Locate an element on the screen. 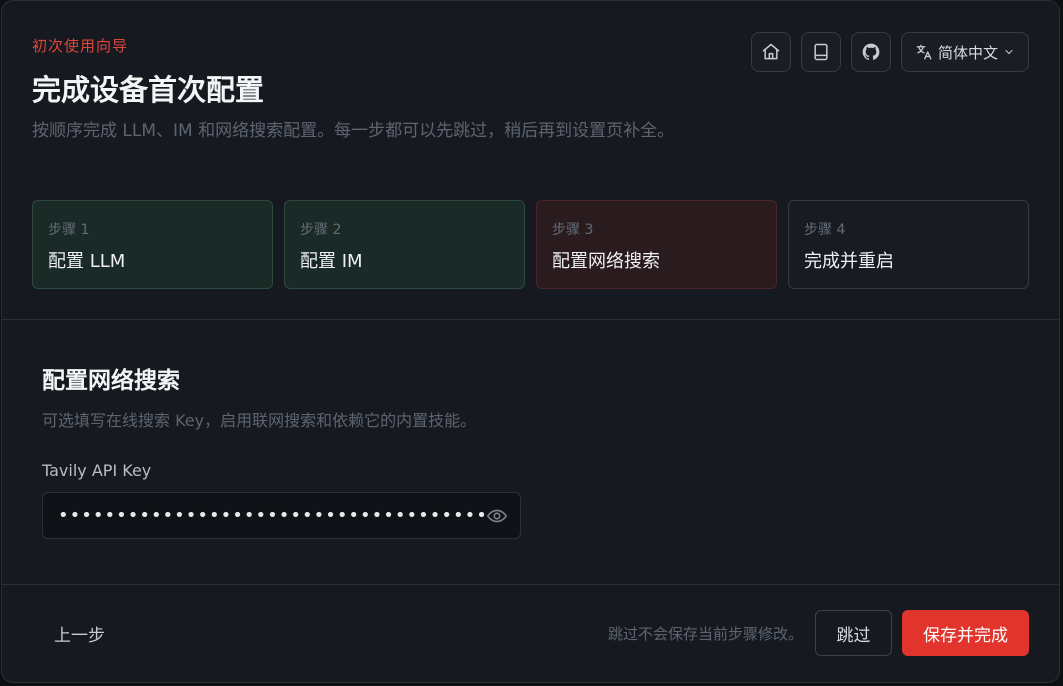 This screenshot has height=686, width=1063. header-divider is located at coordinates (530, 319).